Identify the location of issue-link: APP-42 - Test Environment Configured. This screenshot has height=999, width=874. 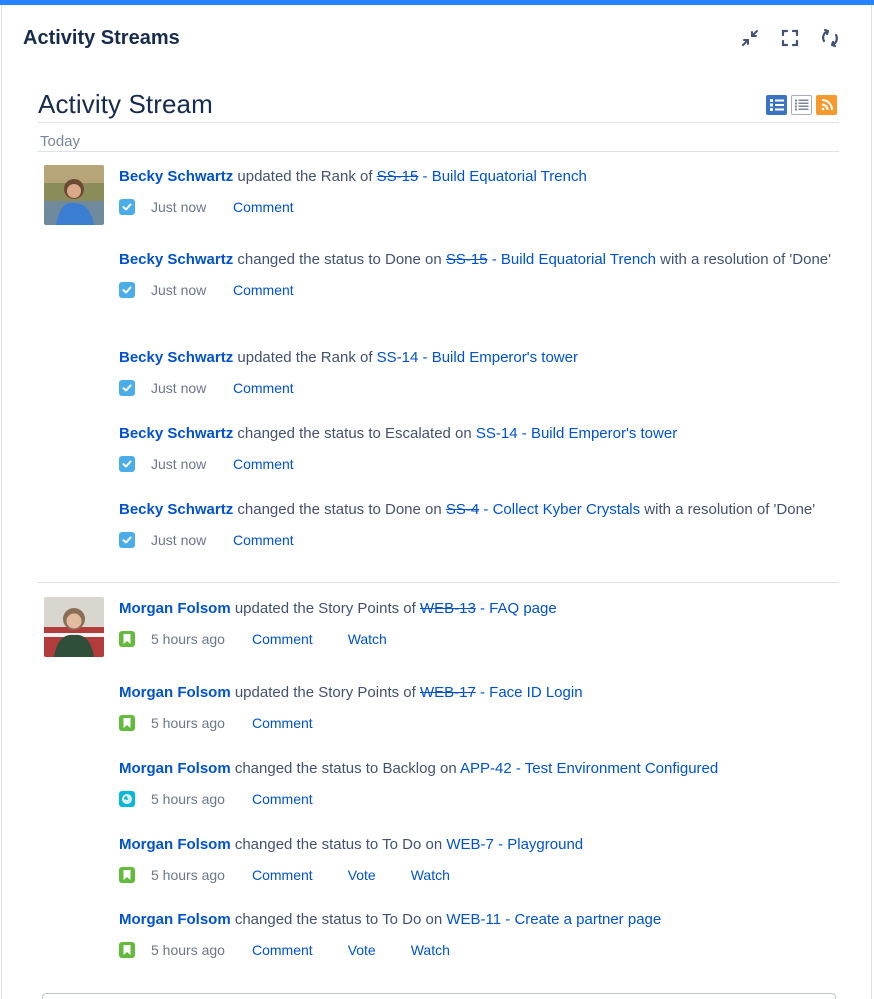
(589, 768).